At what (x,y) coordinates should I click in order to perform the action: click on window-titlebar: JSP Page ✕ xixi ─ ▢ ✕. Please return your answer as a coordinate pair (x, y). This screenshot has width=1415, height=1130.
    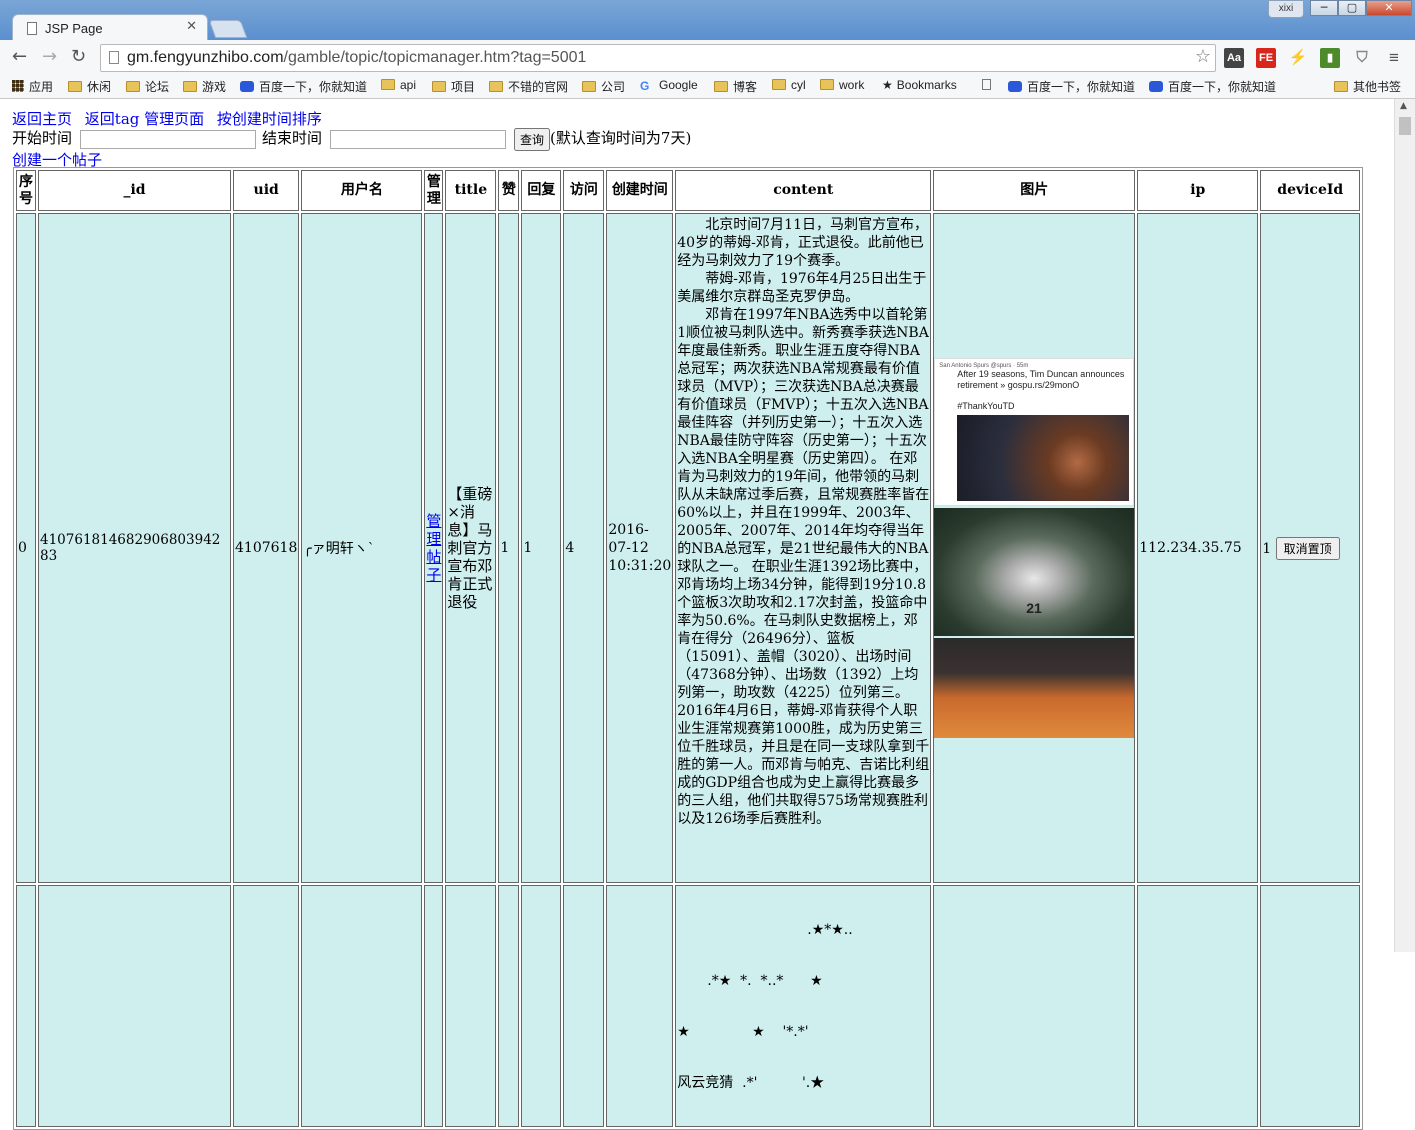
    Looking at the image, I should click on (707, 21).